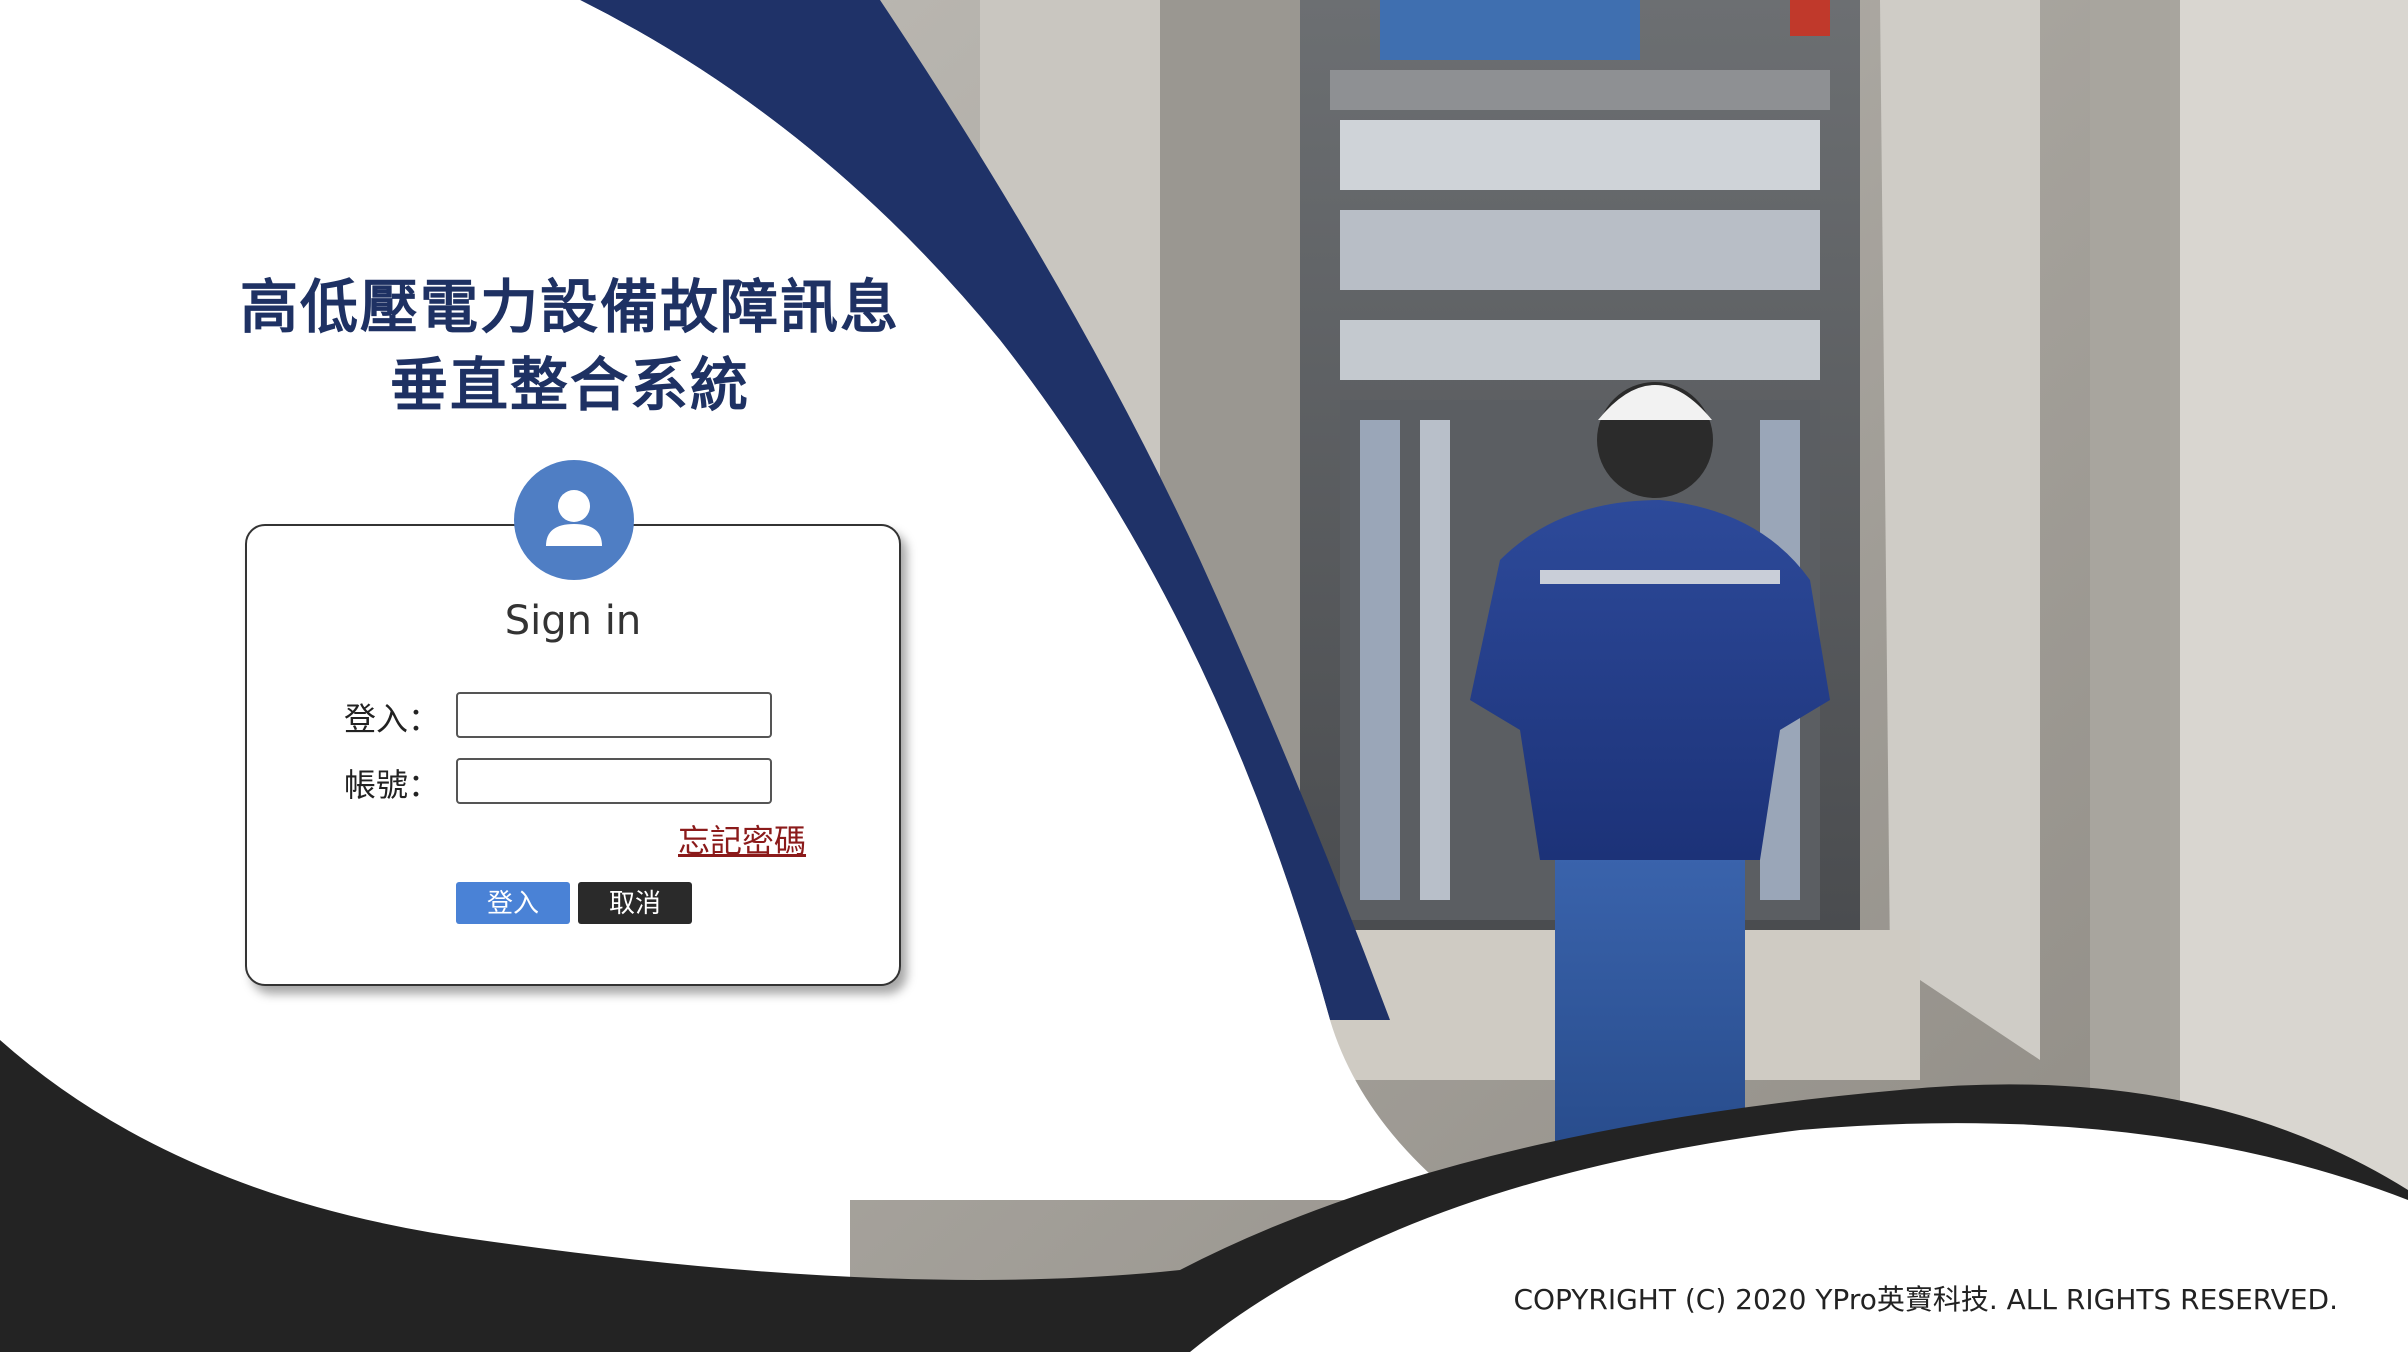 Image resolution: width=2408 pixels, height=1352 pixels. Describe the element at coordinates (513, 903) in the screenshot. I see `login-button: 登入` at that location.